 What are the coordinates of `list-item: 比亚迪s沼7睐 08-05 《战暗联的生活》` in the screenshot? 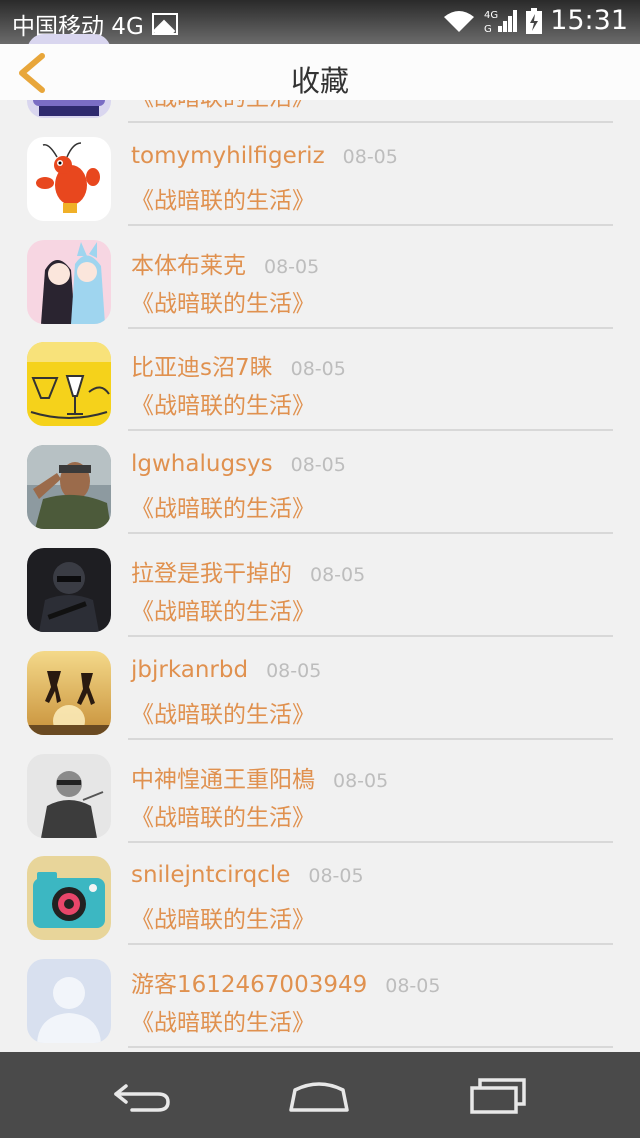 It's located at (320, 379).